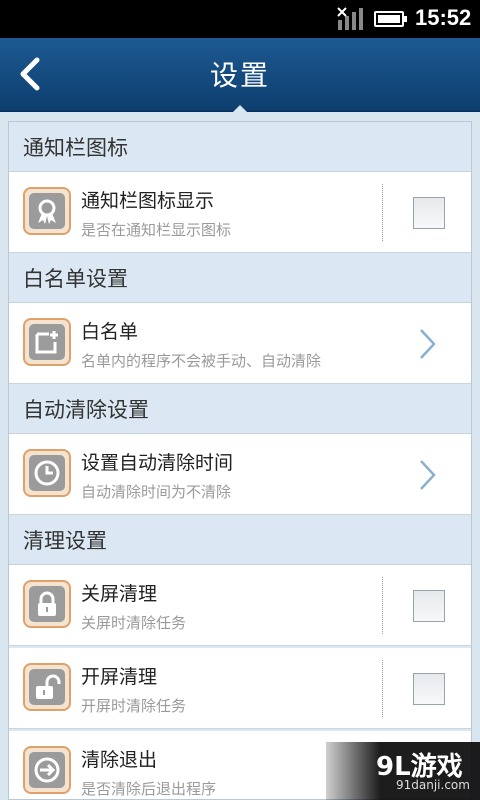 Image resolution: width=480 pixels, height=800 pixels. I want to click on page-title: 设置, so click(239, 75).